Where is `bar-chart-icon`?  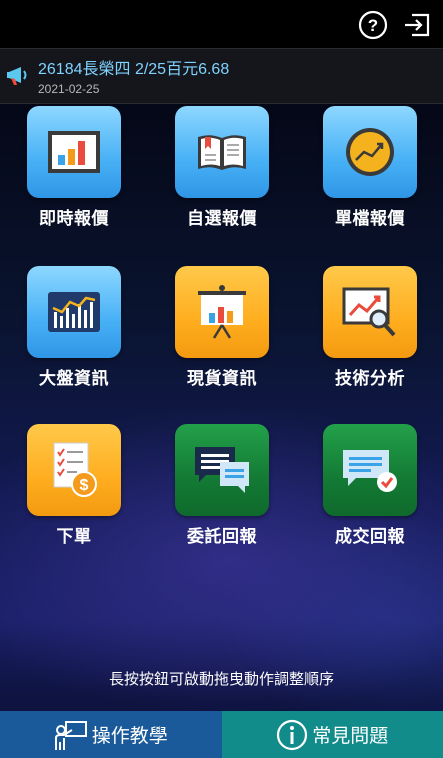 bar-chart-icon is located at coordinates (74, 152).